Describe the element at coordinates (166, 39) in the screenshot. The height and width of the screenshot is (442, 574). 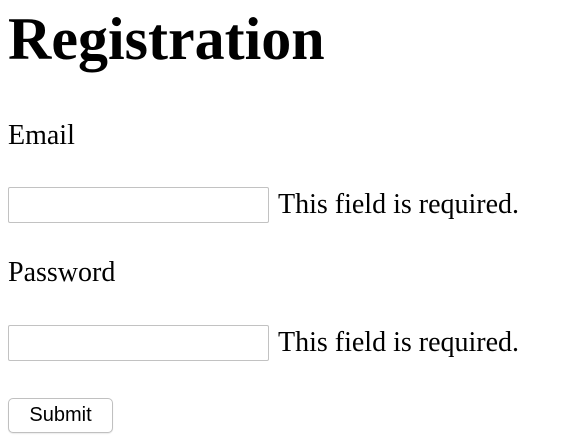
I see `page-title: Registration` at that location.